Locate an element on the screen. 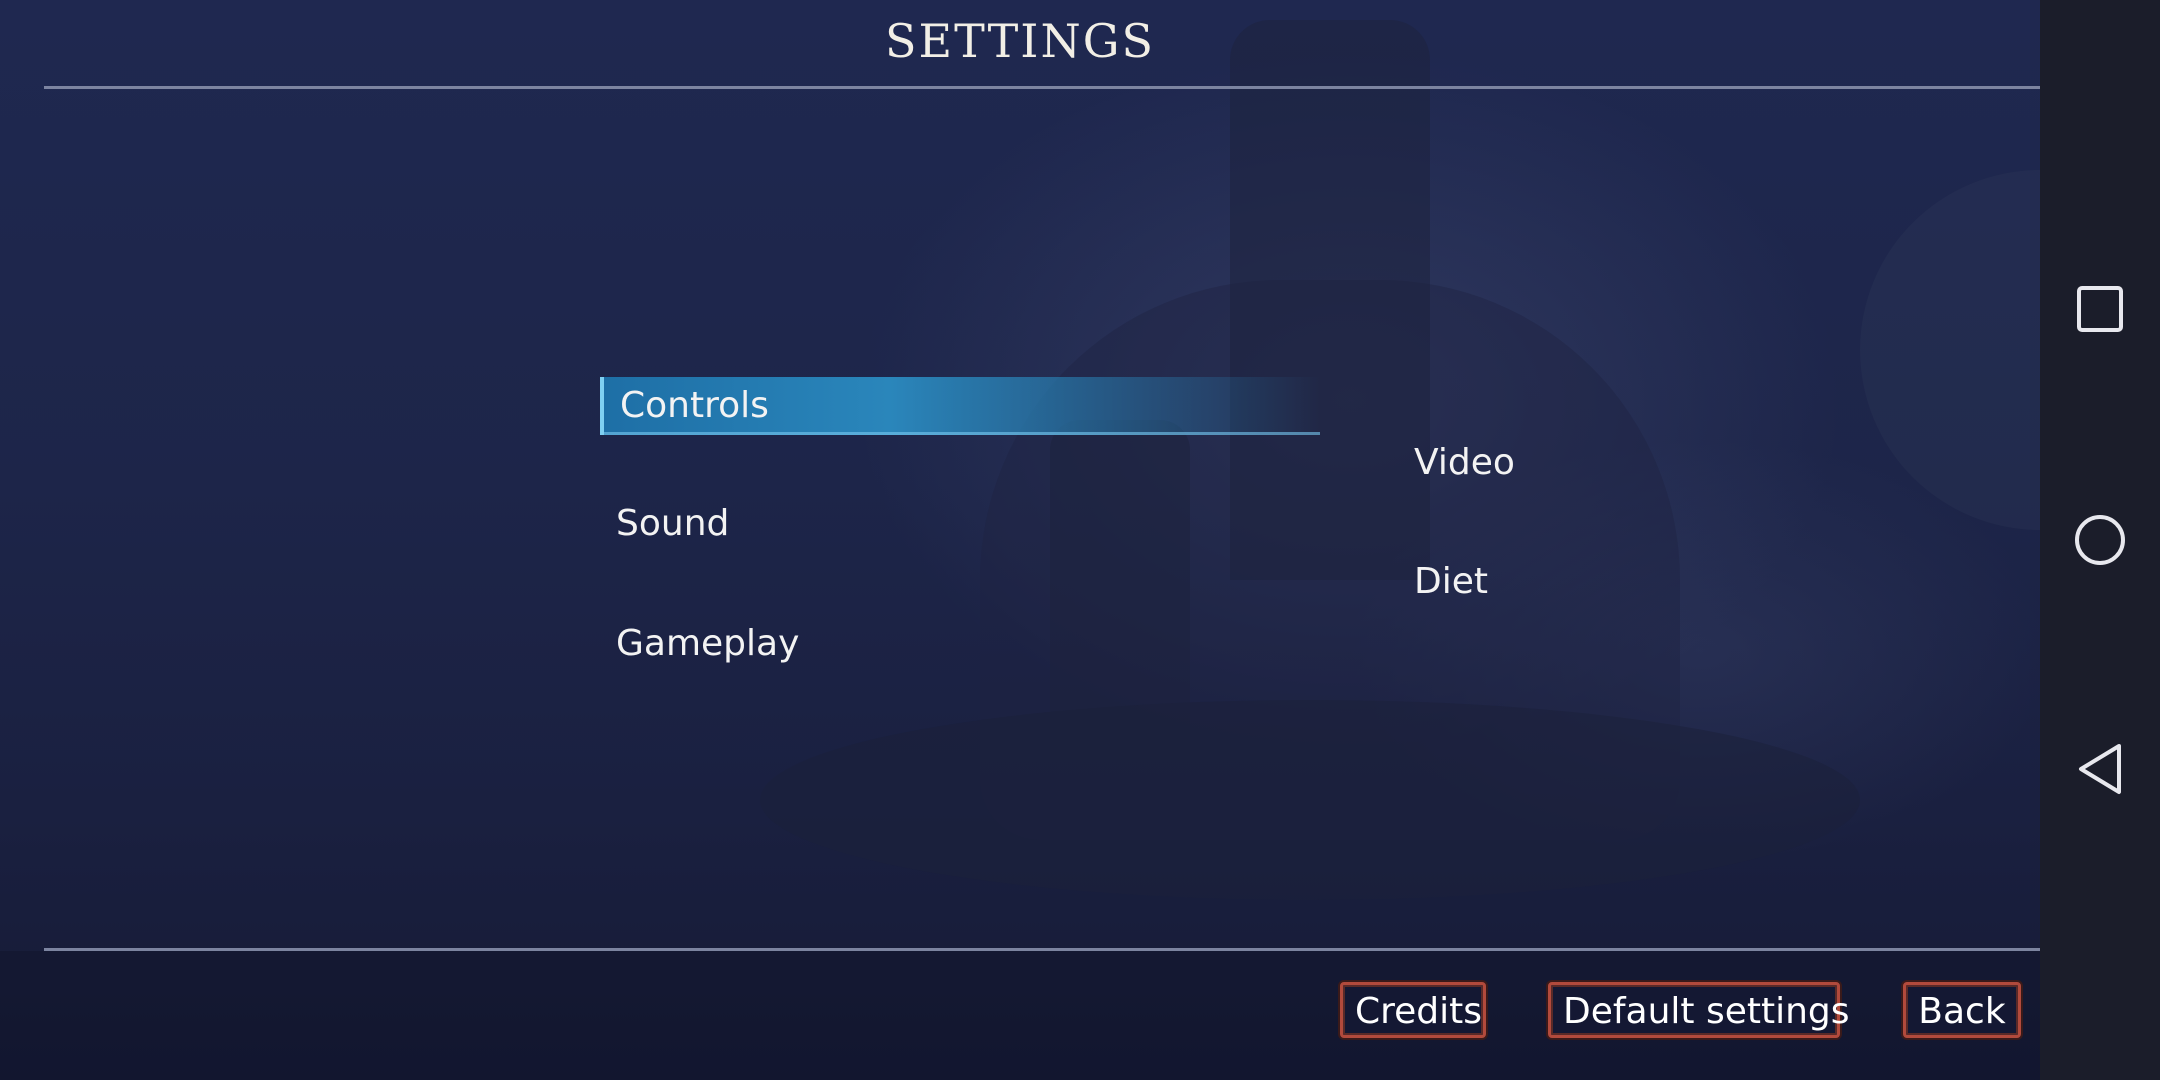  menu-item-sound: Sound is located at coordinates (808, 524).